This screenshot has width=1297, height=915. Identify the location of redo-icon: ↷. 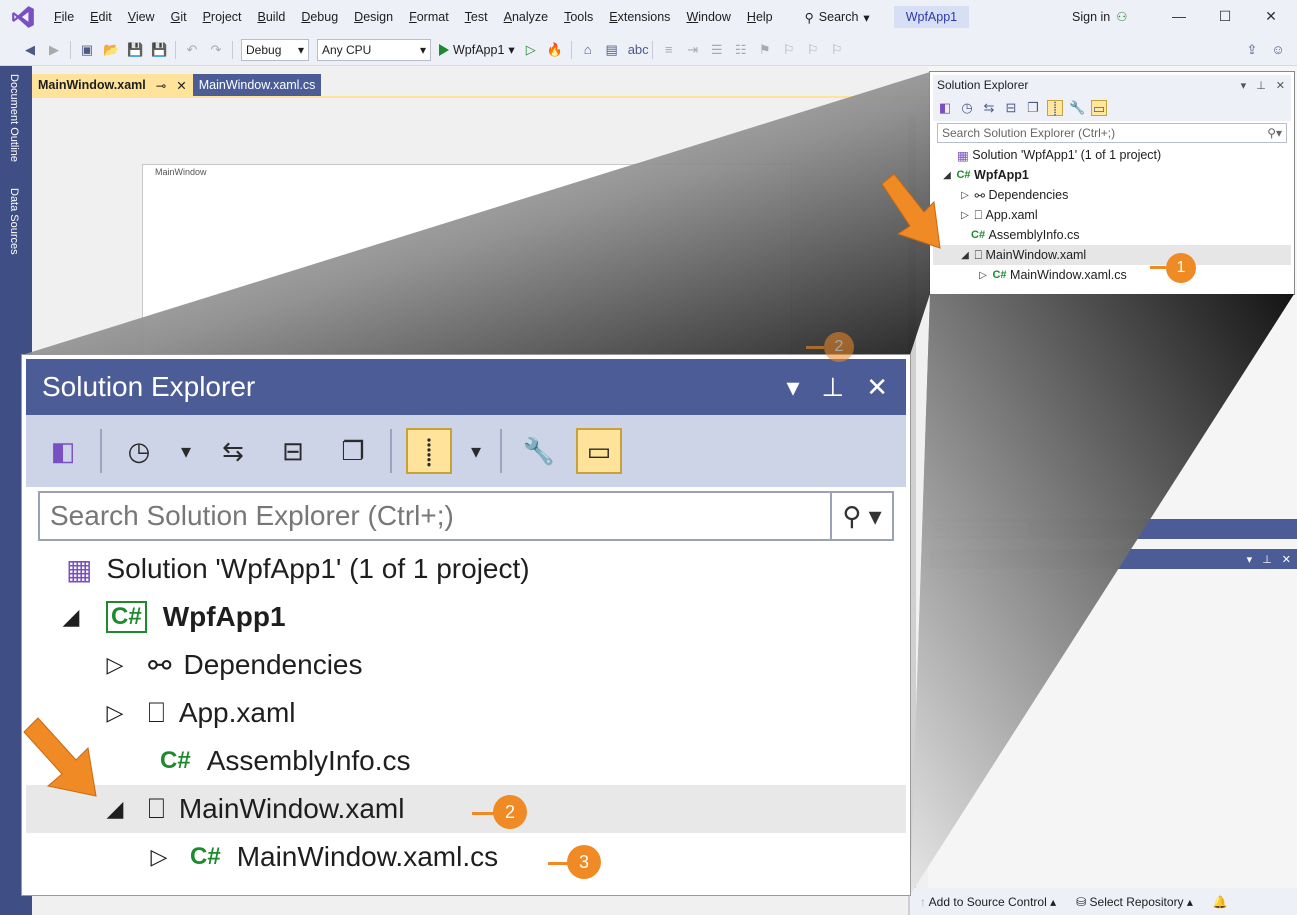
(216, 50).